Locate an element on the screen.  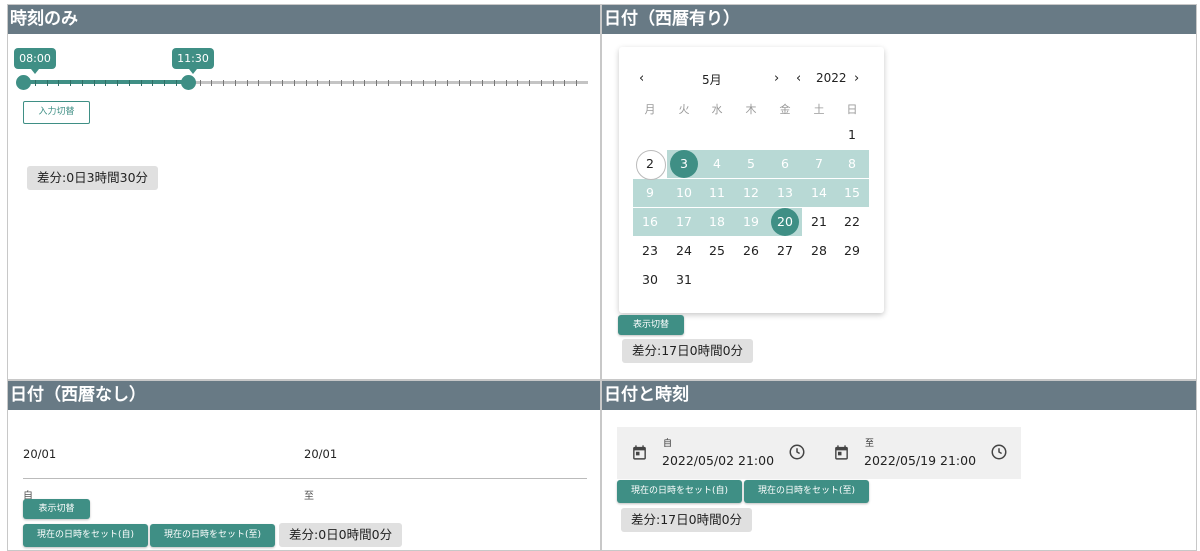
calendar-day: 3 is located at coordinates (684, 164).